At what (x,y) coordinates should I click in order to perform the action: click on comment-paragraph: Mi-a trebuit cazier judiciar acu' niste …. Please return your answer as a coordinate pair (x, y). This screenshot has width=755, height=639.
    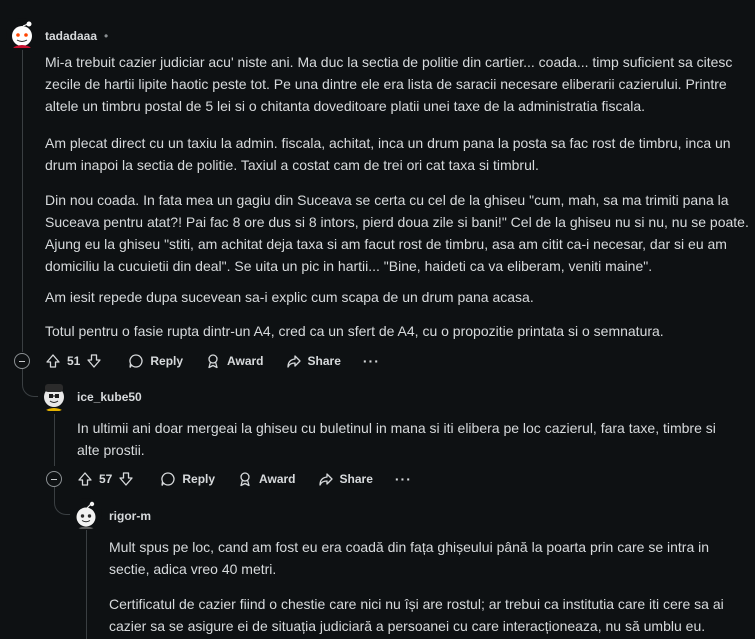
    Looking at the image, I should click on (389, 84).